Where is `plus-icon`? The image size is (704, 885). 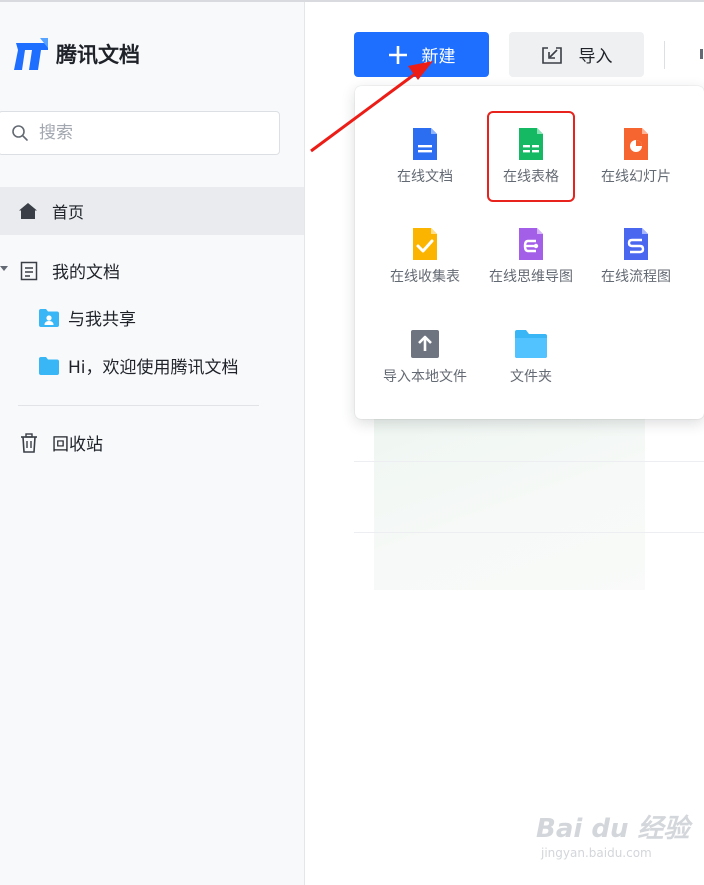 plus-icon is located at coordinates (397, 54).